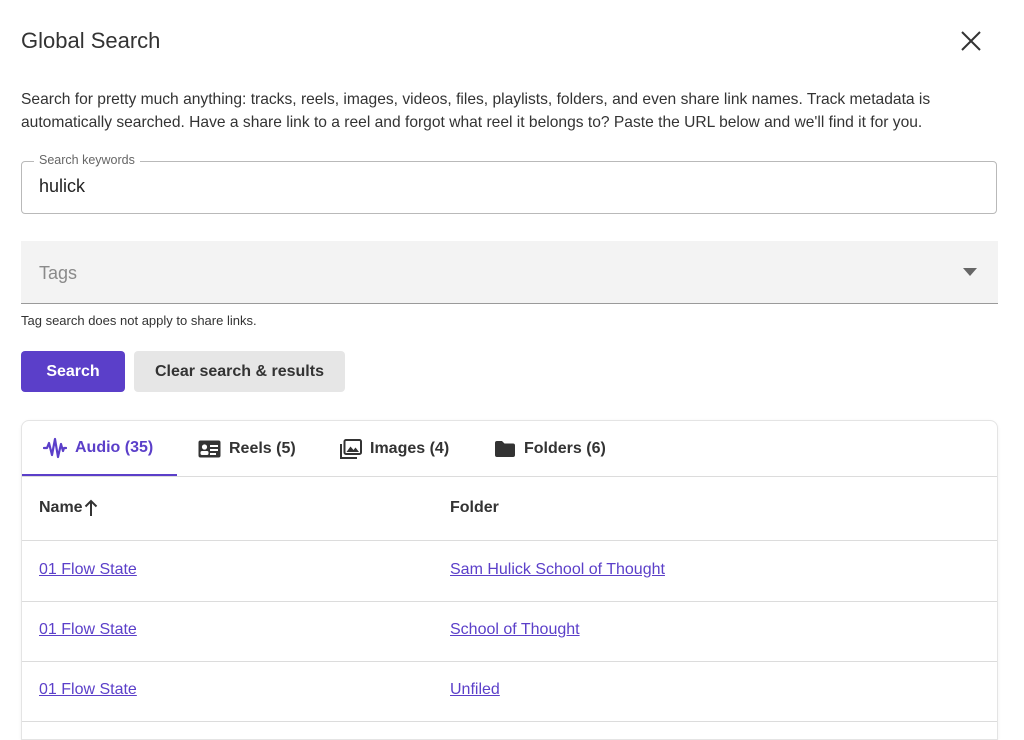 The image size is (1024, 740). What do you see at coordinates (505, 448) in the screenshot?
I see `folder-icon` at bounding box center [505, 448].